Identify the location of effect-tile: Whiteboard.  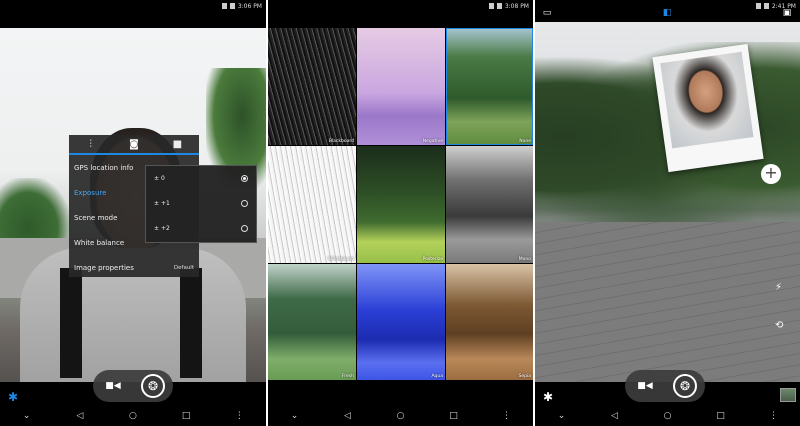
(312, 204).